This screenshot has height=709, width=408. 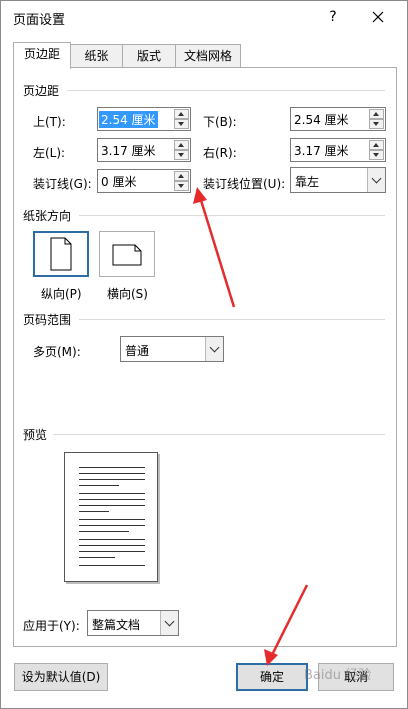 What do you see at coordinates (57, 352) in the screenshot?
I see `multiple-pages-label: 多页(M):` at bounding box center [57, 352].